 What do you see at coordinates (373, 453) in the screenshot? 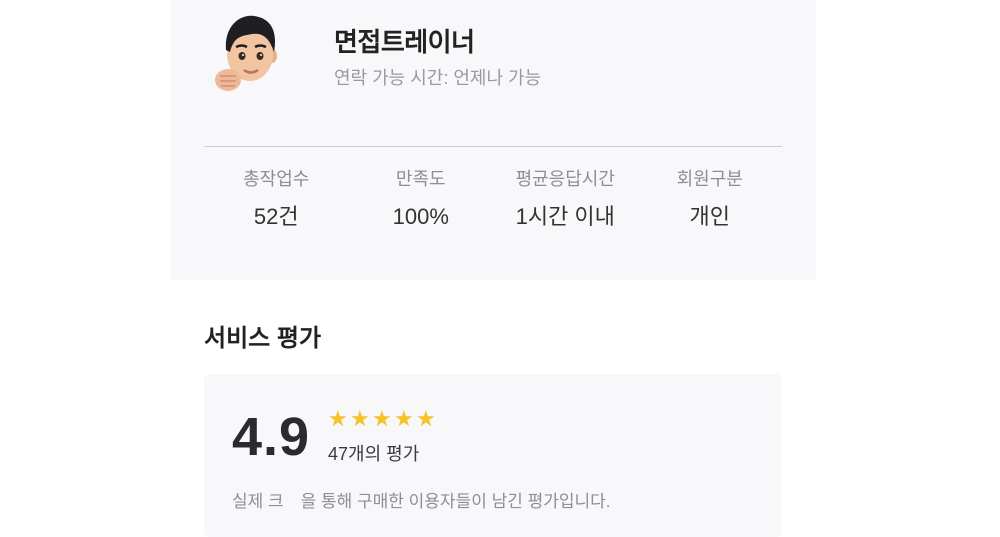
I see `rating-count: 47개의 평가` at bounding box center [373, 453].